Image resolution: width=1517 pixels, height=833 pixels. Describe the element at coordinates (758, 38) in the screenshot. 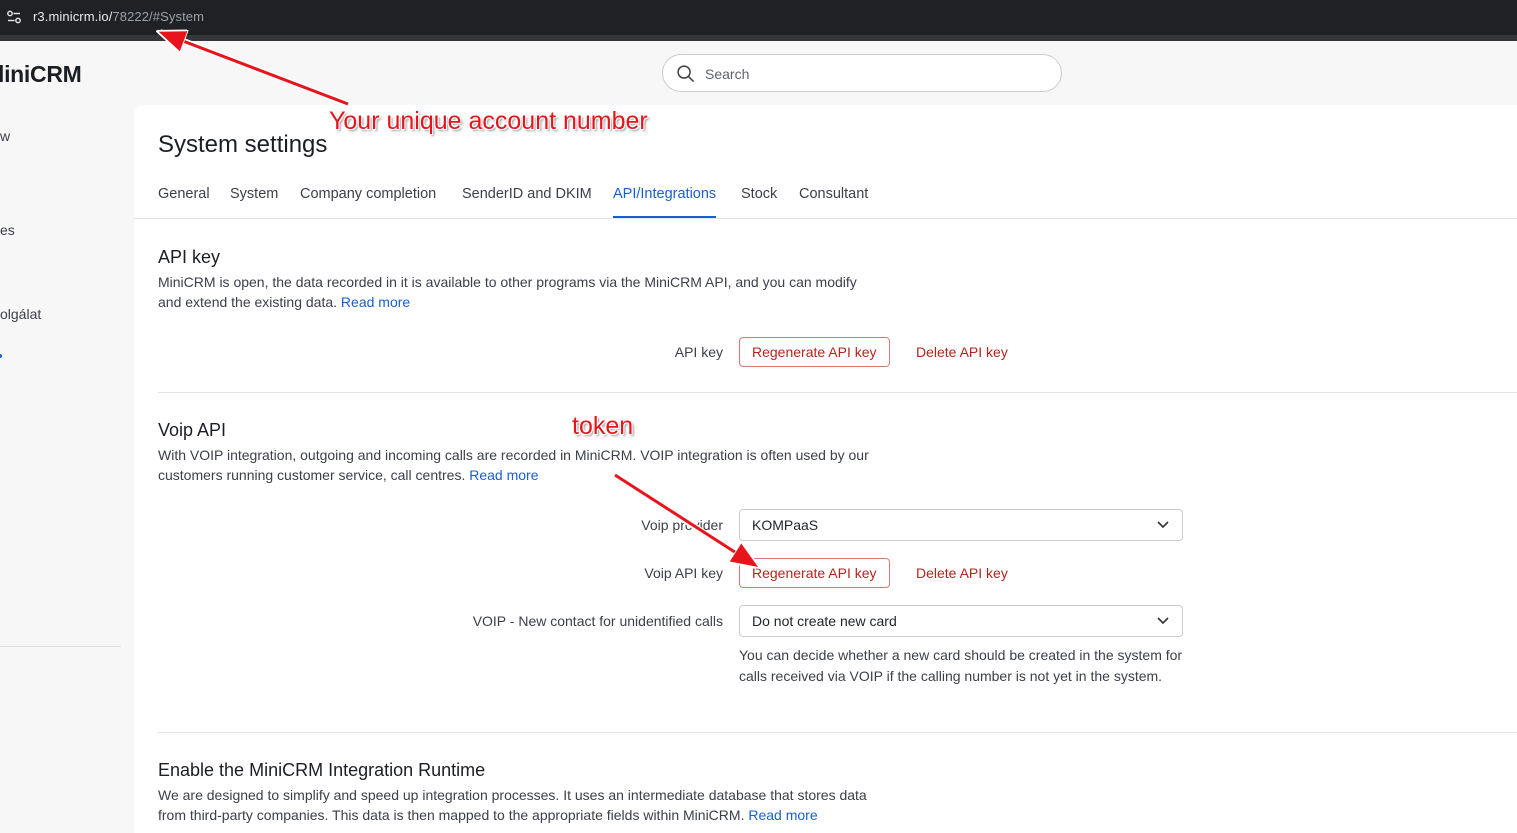

I see `browser-strip` at that location.